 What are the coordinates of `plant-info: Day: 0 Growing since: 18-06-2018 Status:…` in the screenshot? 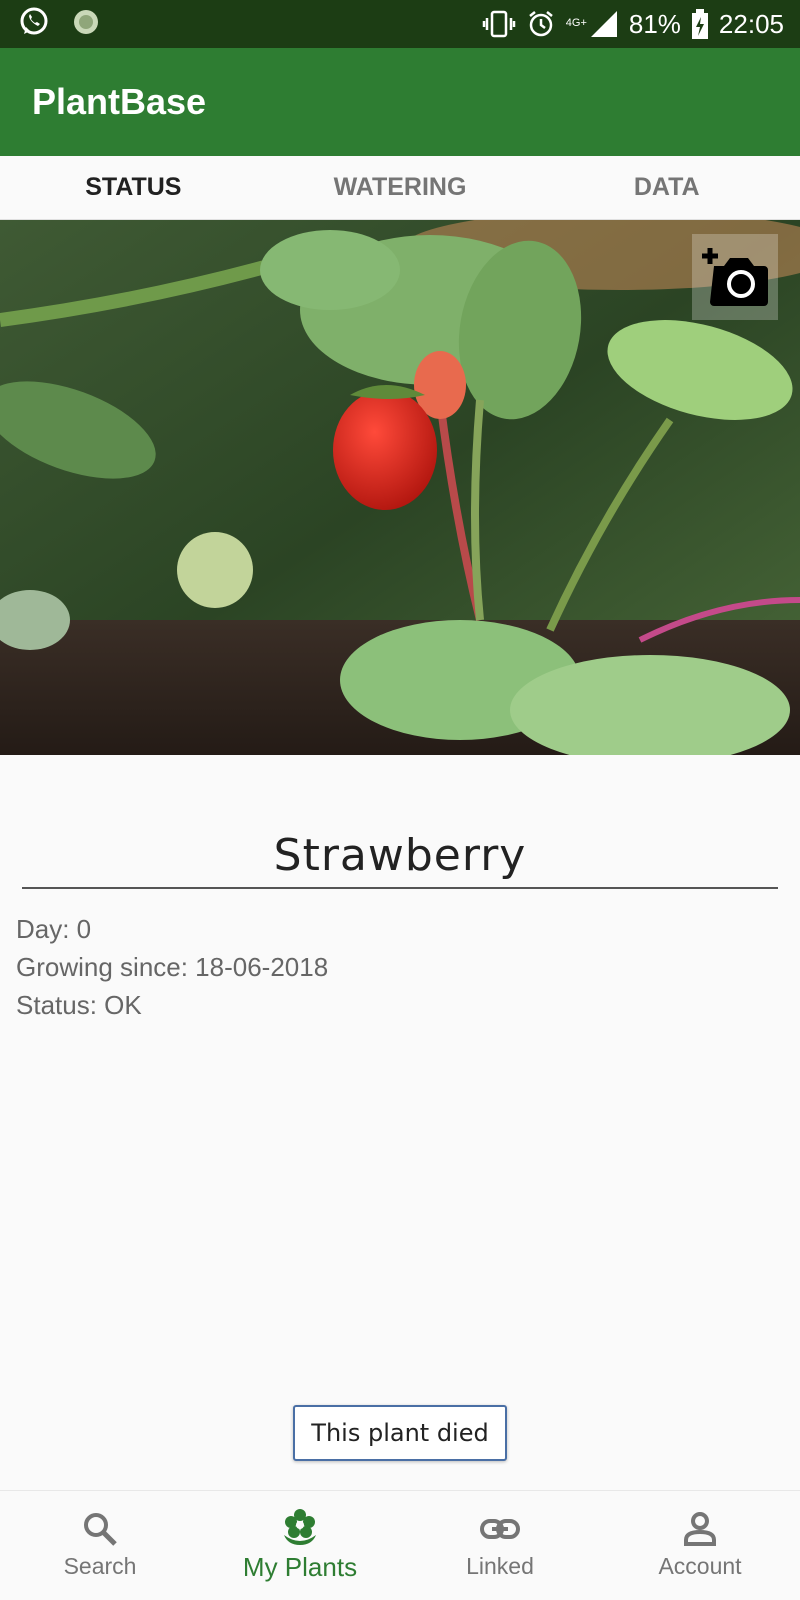 It's located at (172, 967).